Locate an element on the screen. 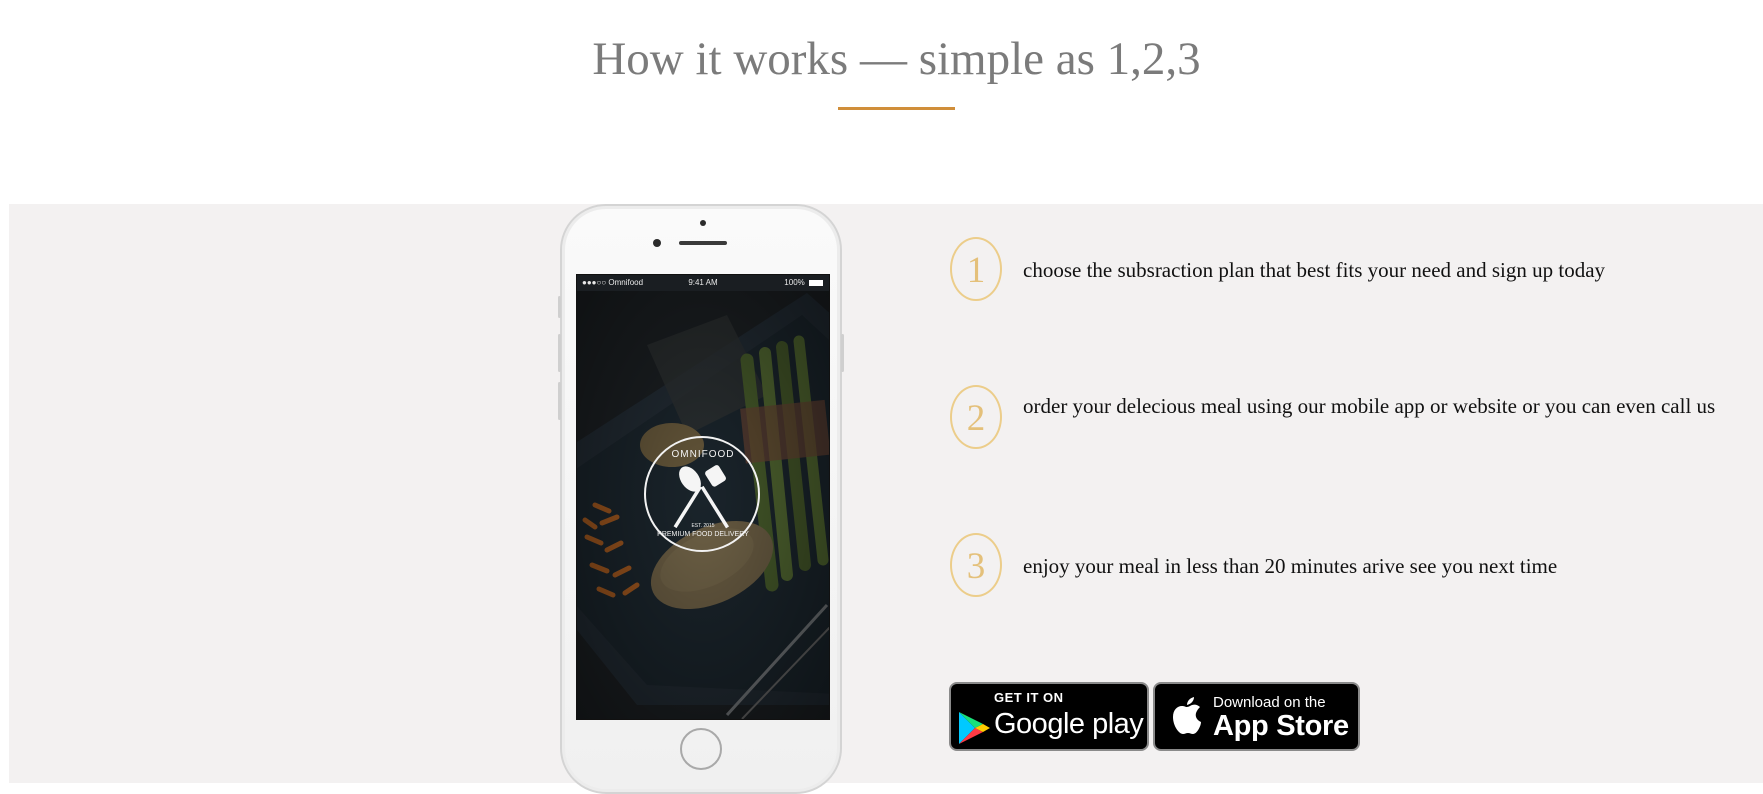 The image size is (1763, 794). status-battery: 100% is located at coordinates (803, 282).